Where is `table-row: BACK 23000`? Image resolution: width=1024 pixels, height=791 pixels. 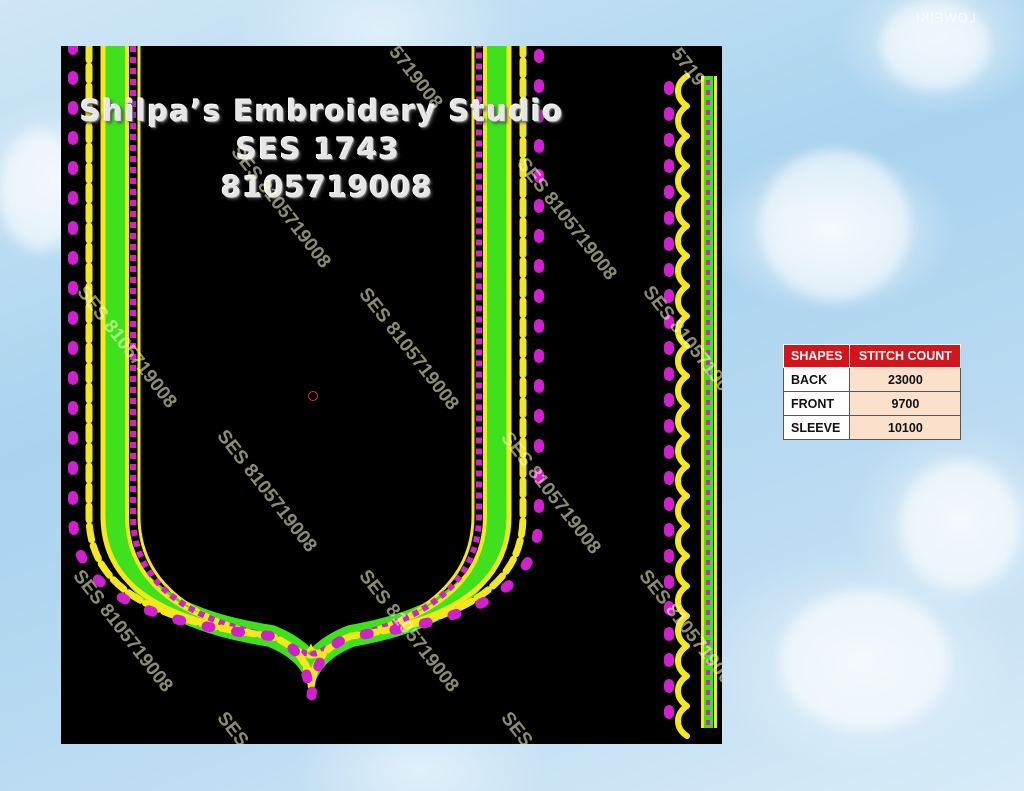 table-row: BACK 23000 is located at coordinates (872, 379).